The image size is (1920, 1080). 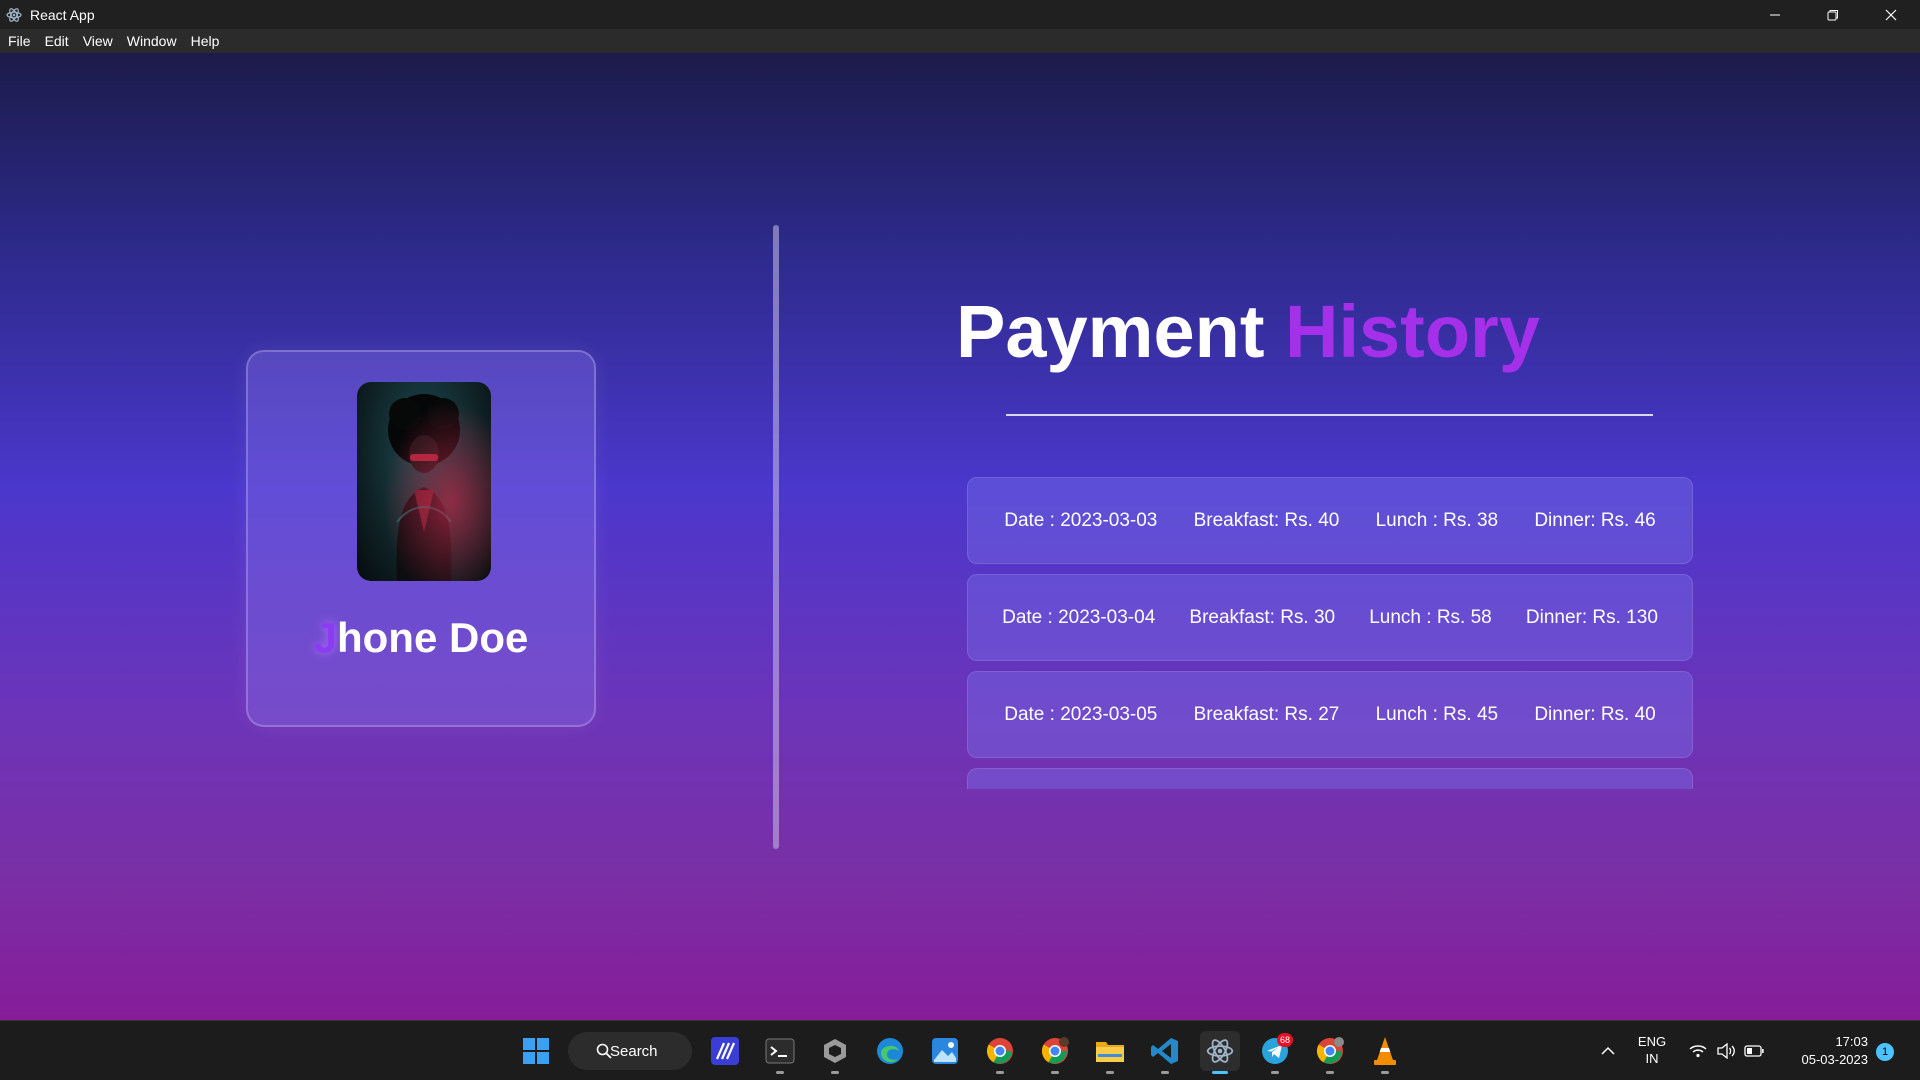 I want to click on taskbar-search: Search, so click(x=630, y=1051).